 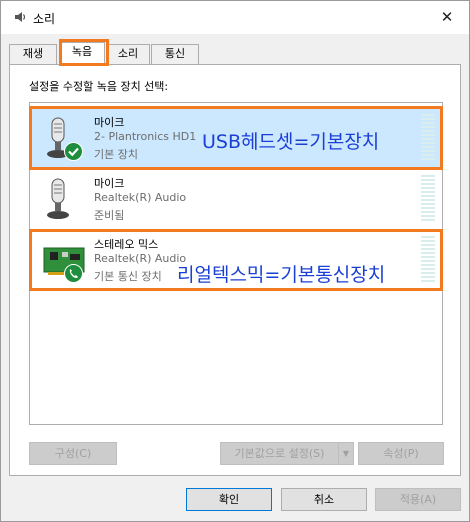 I want to click on tab-playback: 재생, so click(x=33, y=54).